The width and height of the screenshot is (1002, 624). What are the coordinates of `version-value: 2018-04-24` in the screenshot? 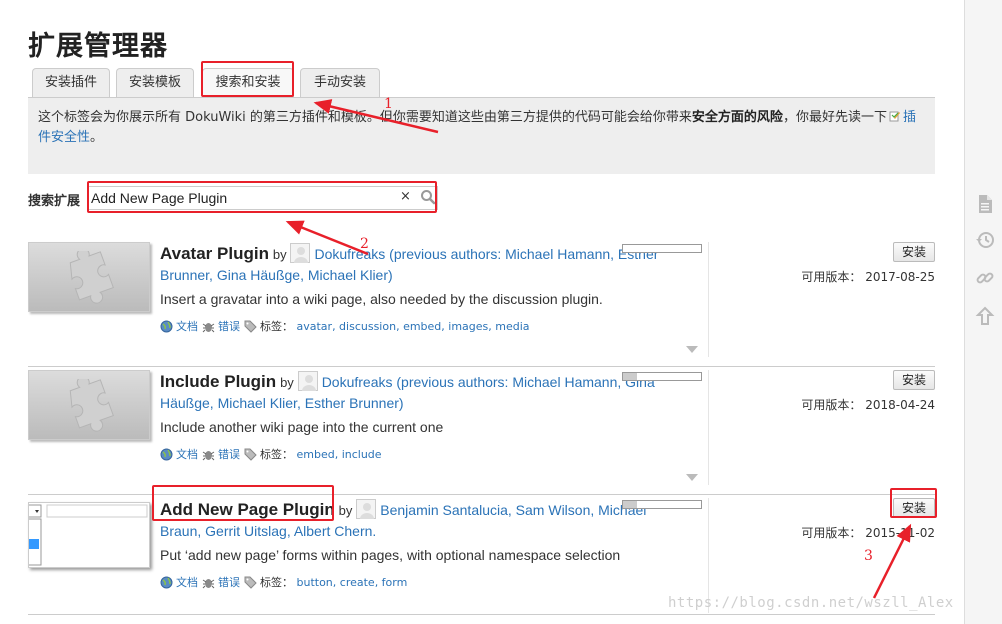 It's located at (900, 405).